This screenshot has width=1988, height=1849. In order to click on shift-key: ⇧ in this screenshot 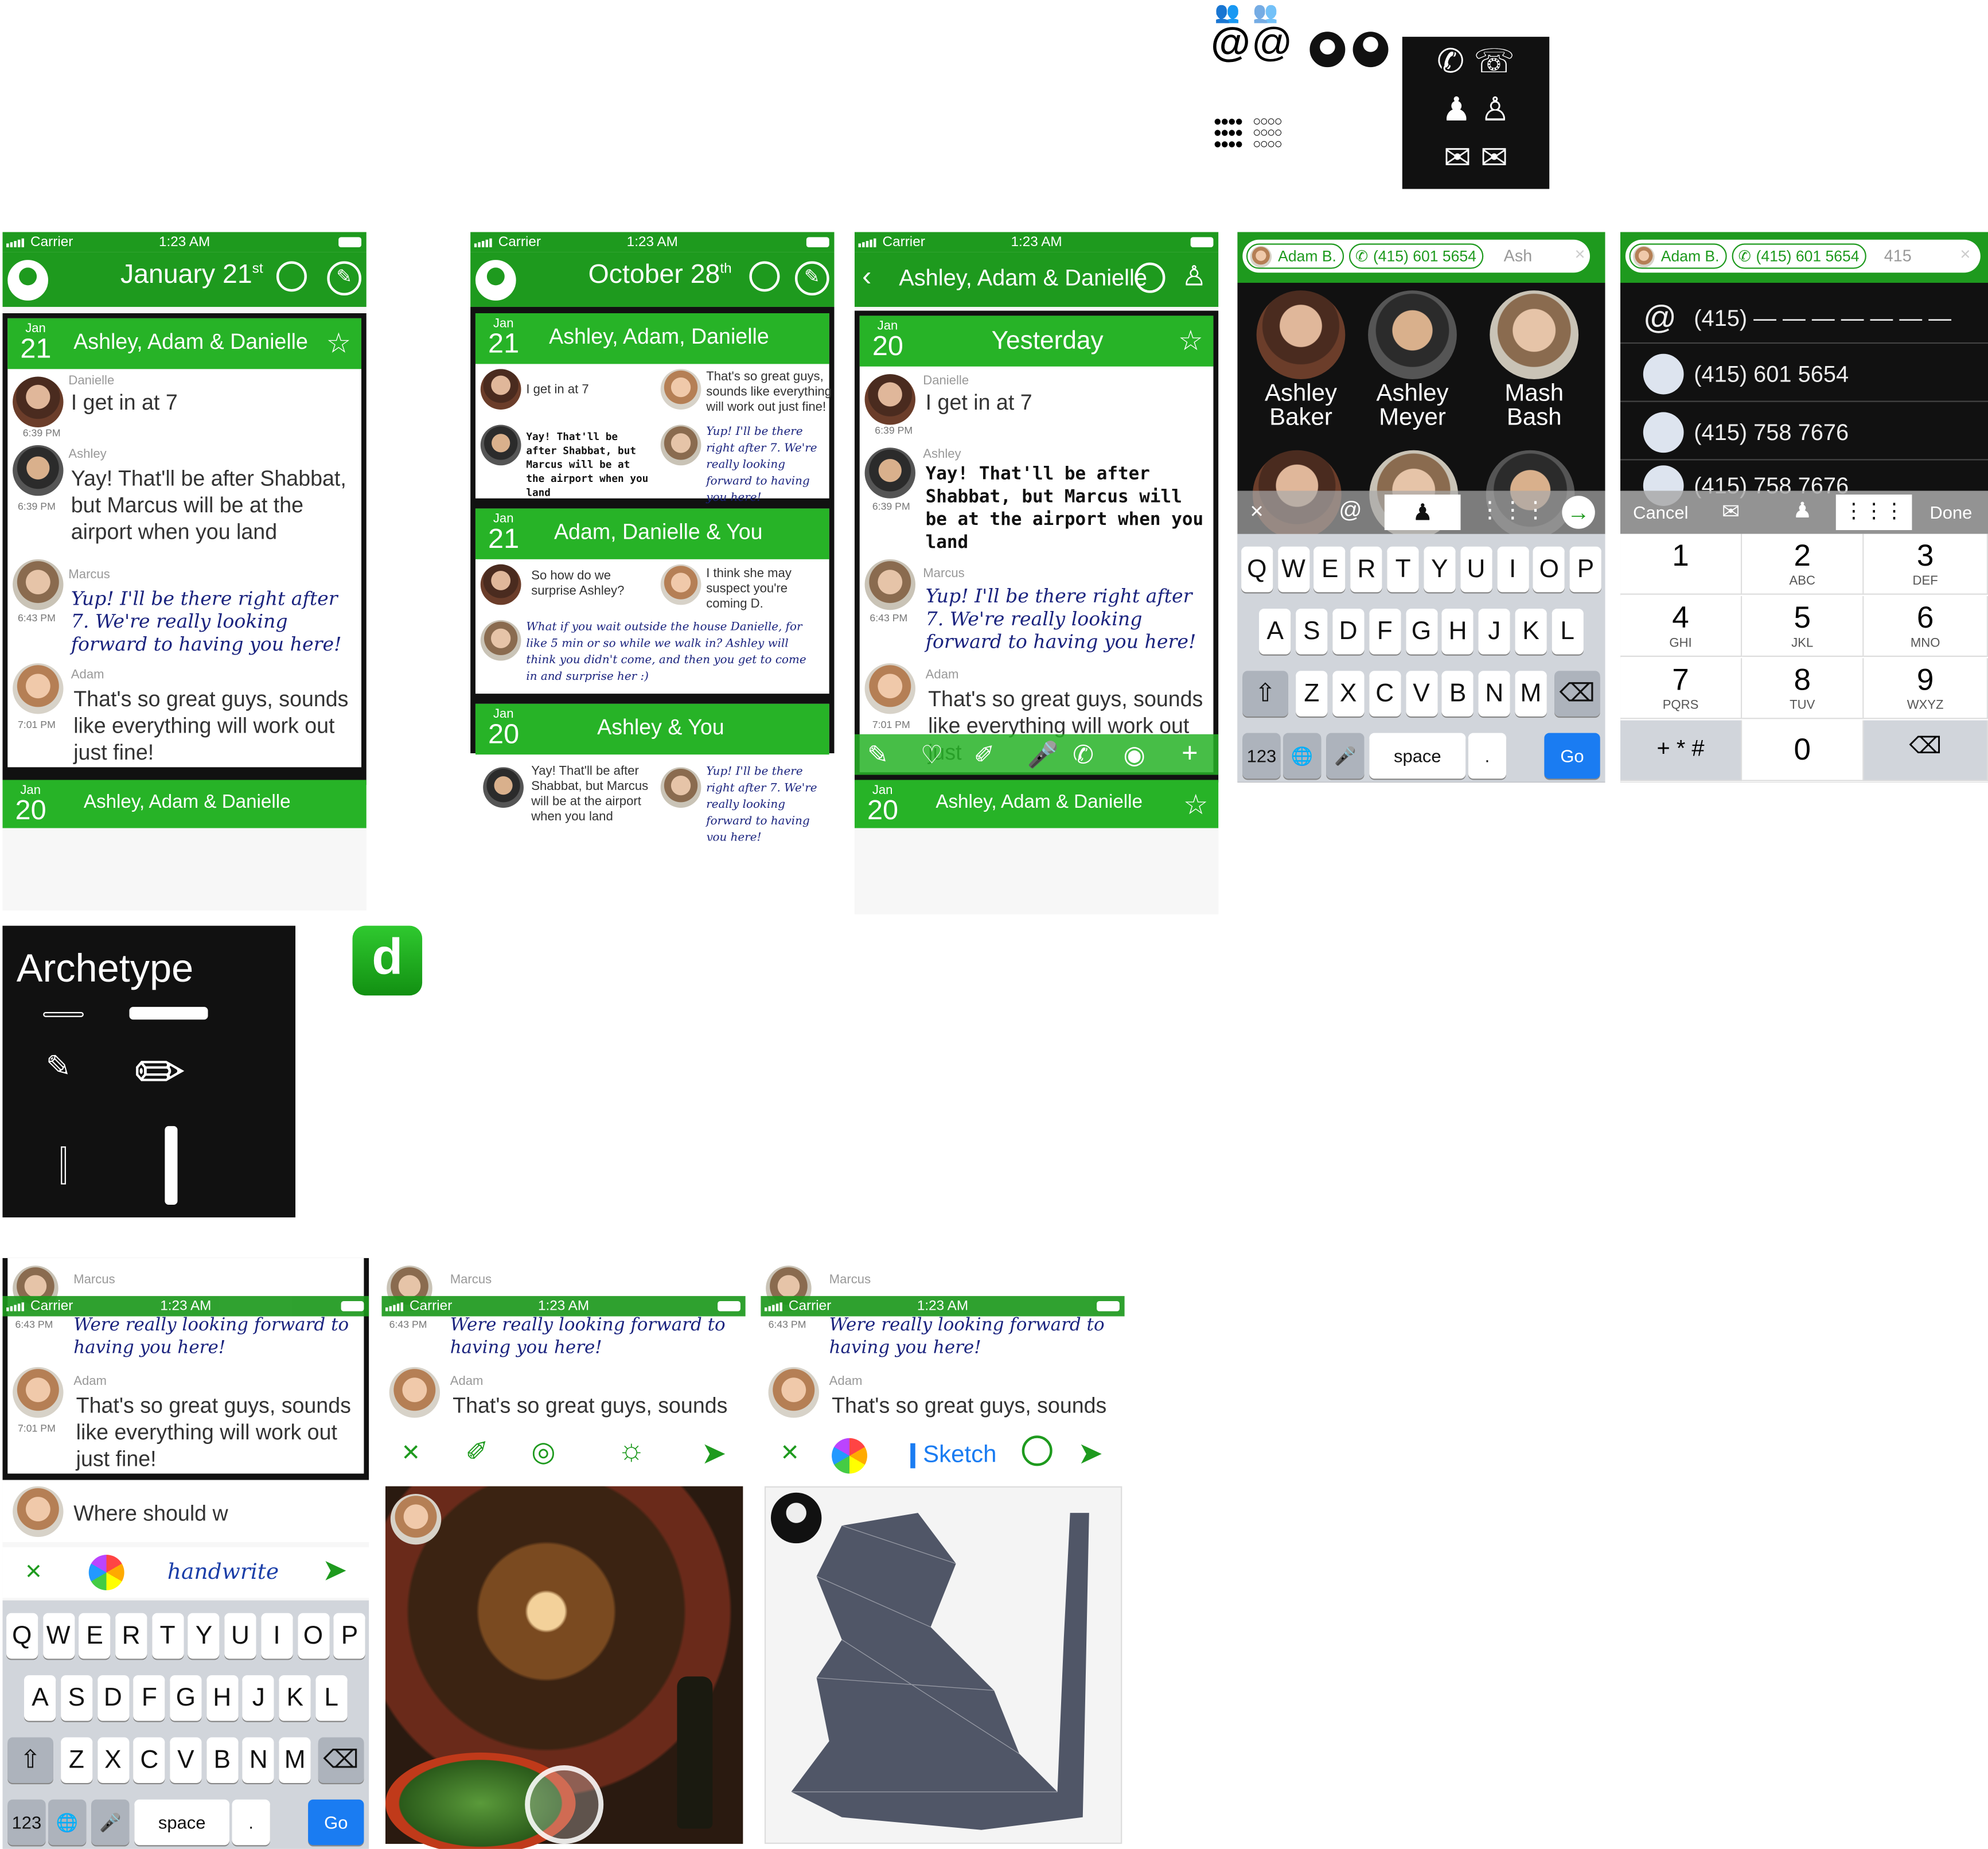, I will do `click(1265, 694)`.